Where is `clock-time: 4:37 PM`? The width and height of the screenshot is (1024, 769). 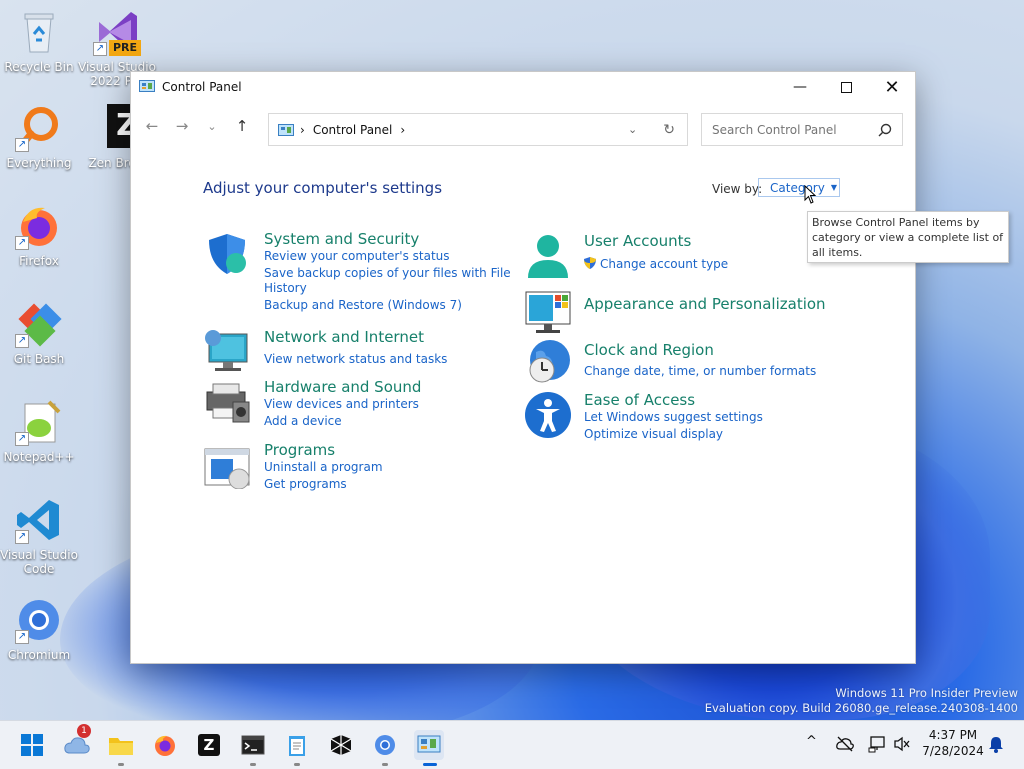
clock-time: 4:37 PM is located at coordinates (953, 735).